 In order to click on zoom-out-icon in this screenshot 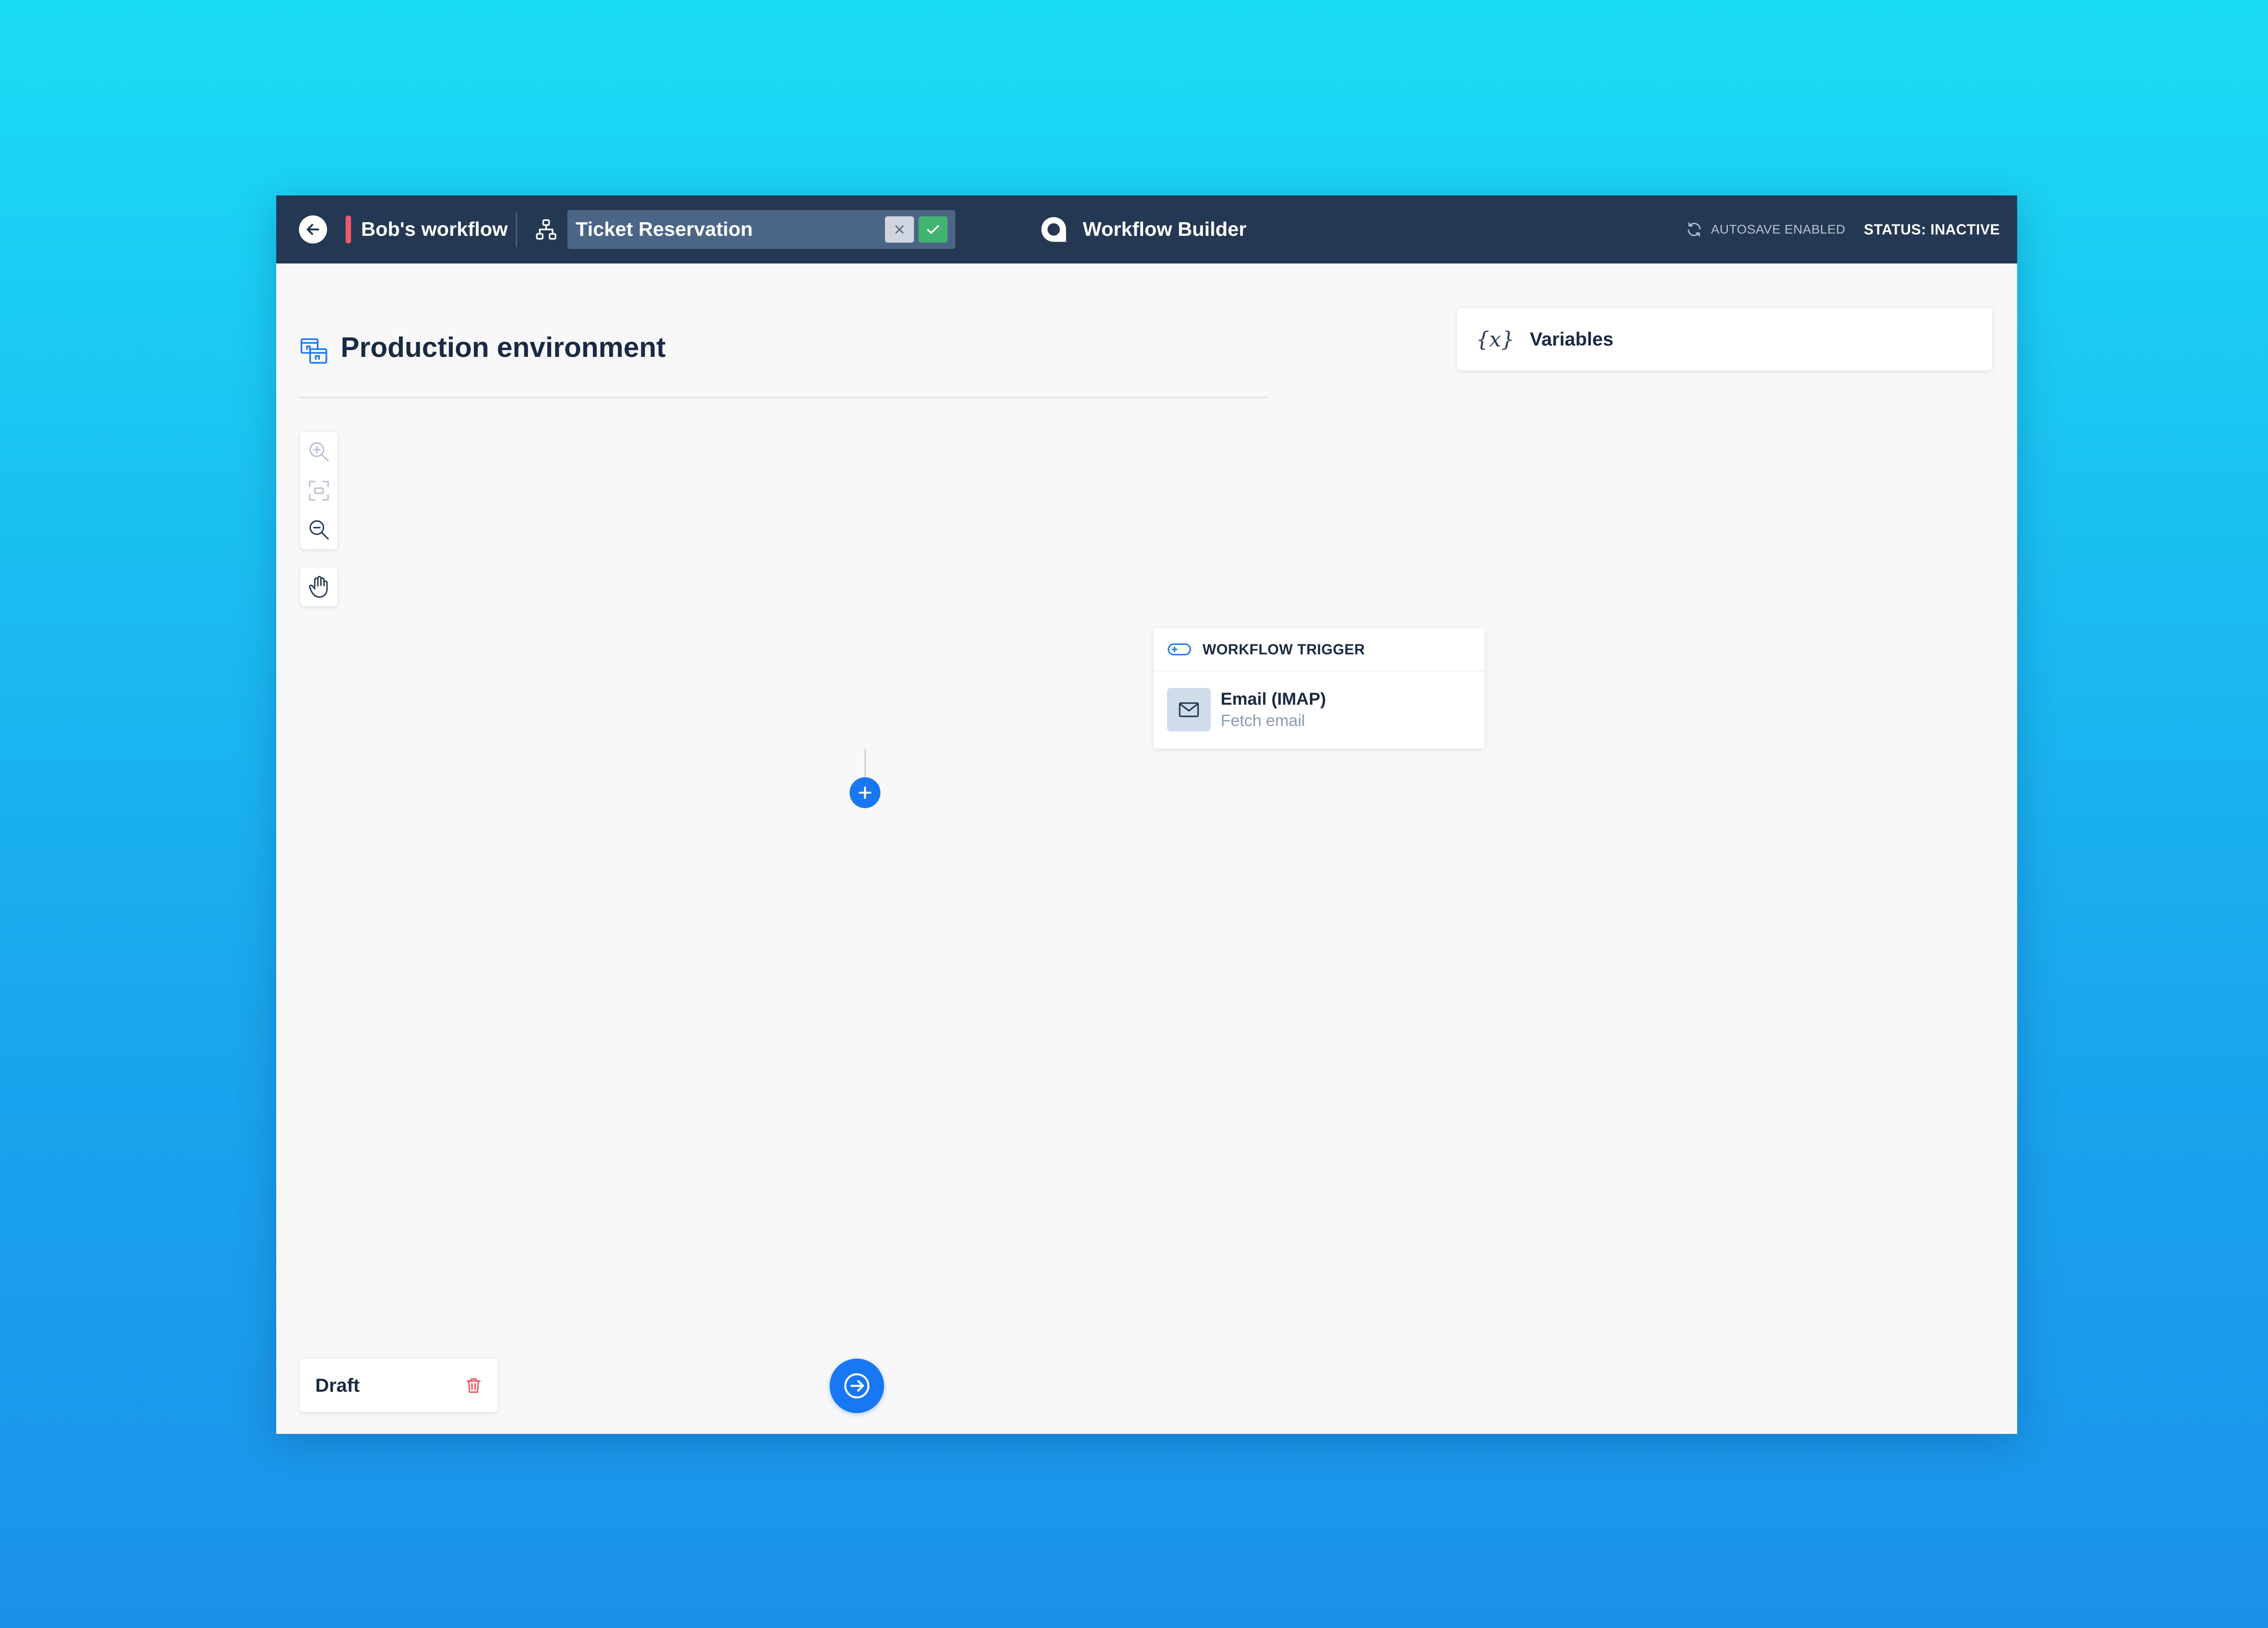, I will do `click(319, 530)`.